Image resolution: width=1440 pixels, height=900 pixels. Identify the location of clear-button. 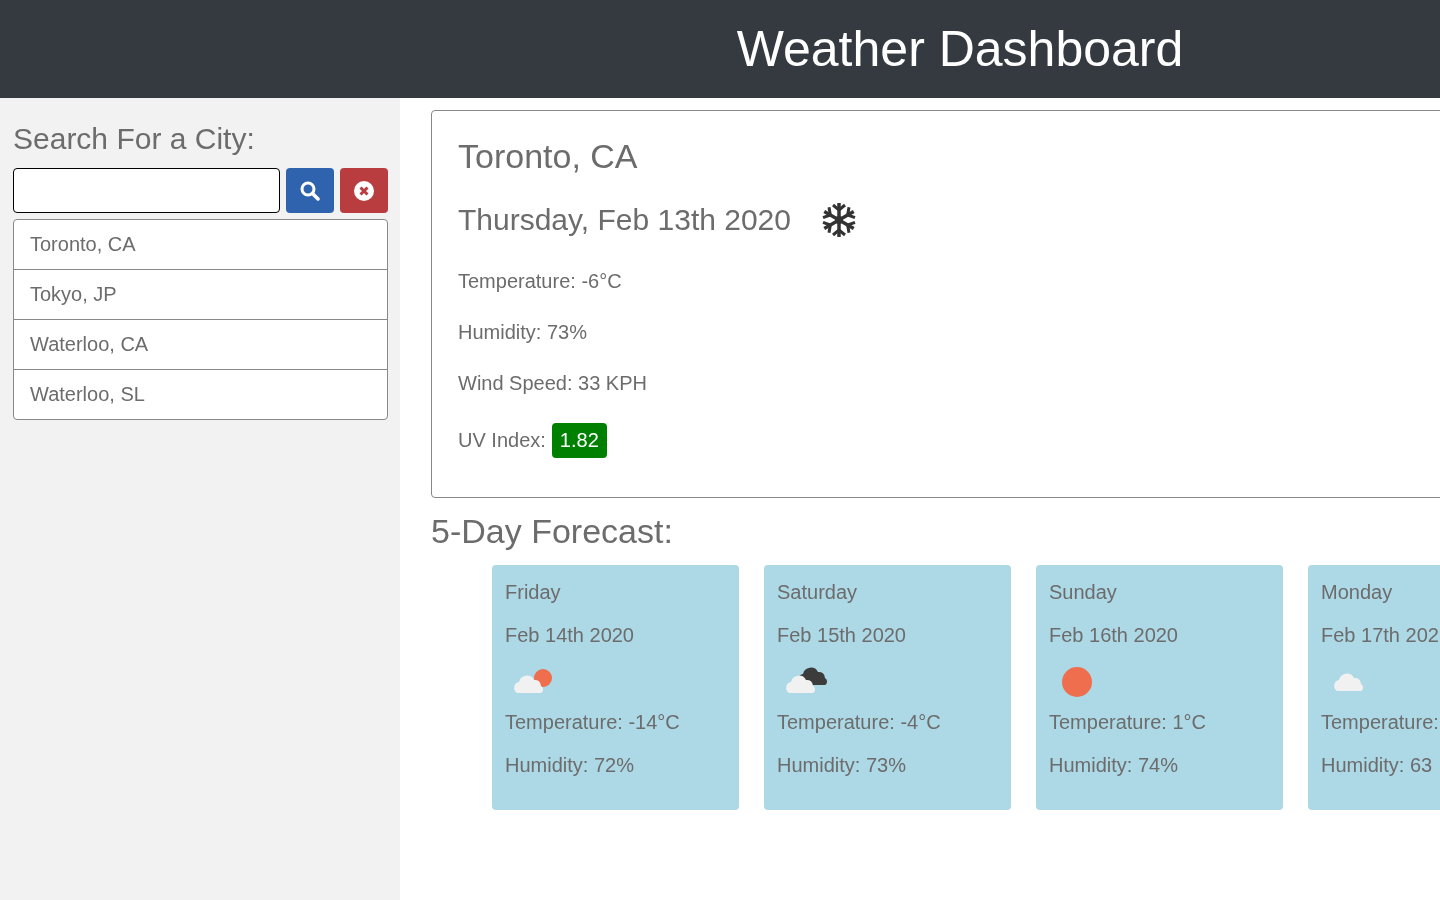
(364, 190).